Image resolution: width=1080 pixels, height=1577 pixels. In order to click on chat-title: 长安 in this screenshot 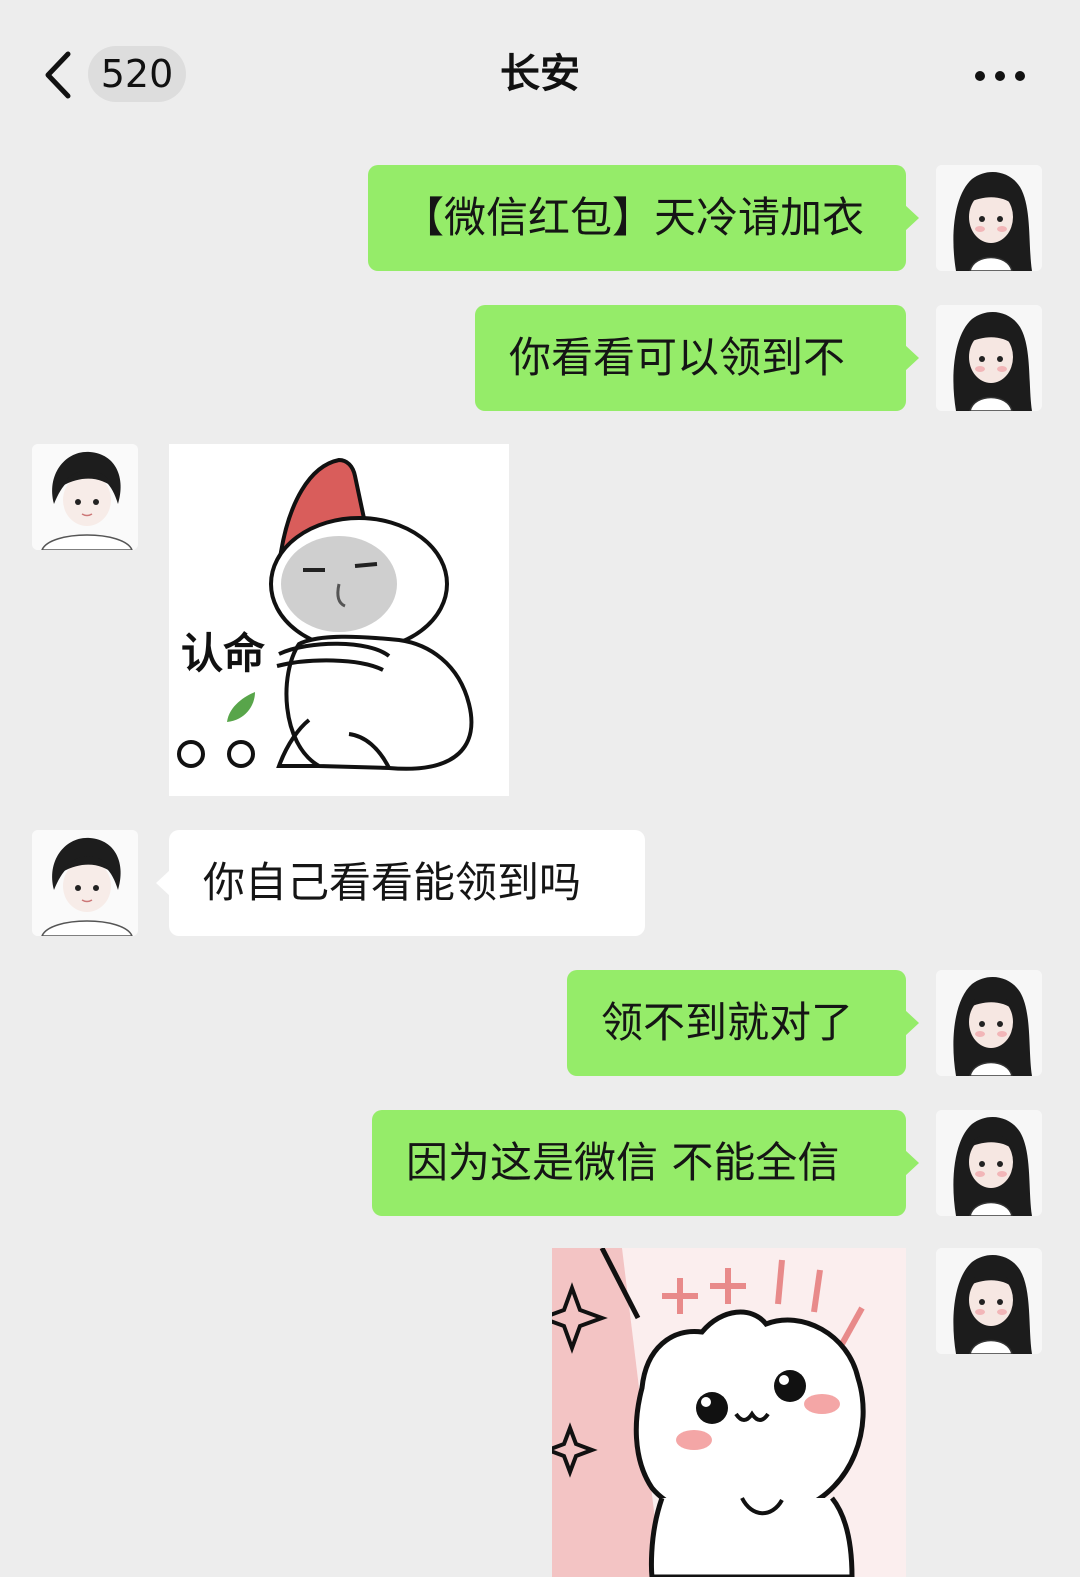, I will do `click(540, 74)`.